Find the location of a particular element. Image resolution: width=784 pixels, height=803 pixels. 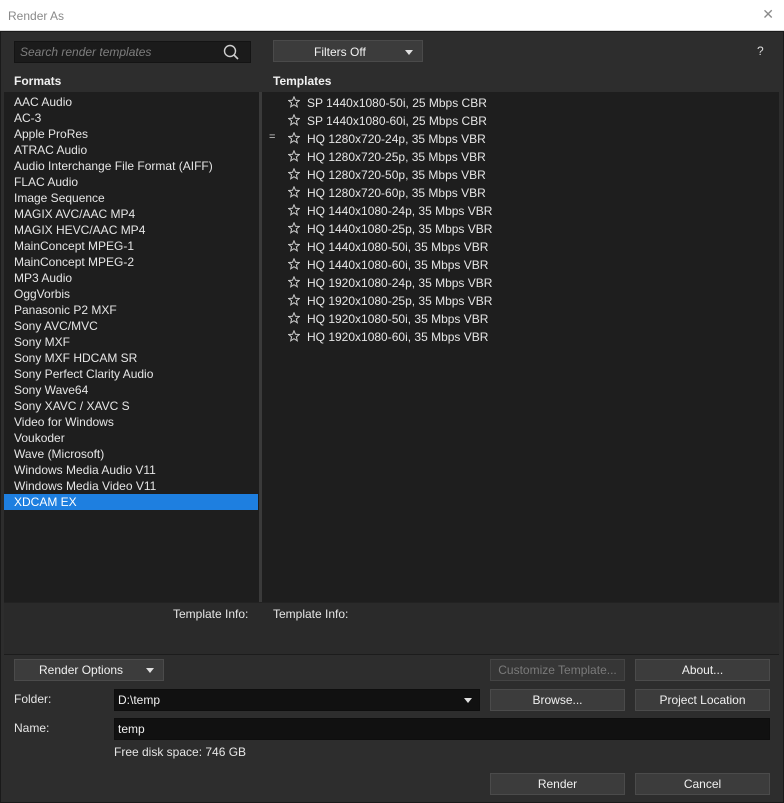

format-item: MAGIX AVC/AAC MP4 is located at coordinates (131, 214).